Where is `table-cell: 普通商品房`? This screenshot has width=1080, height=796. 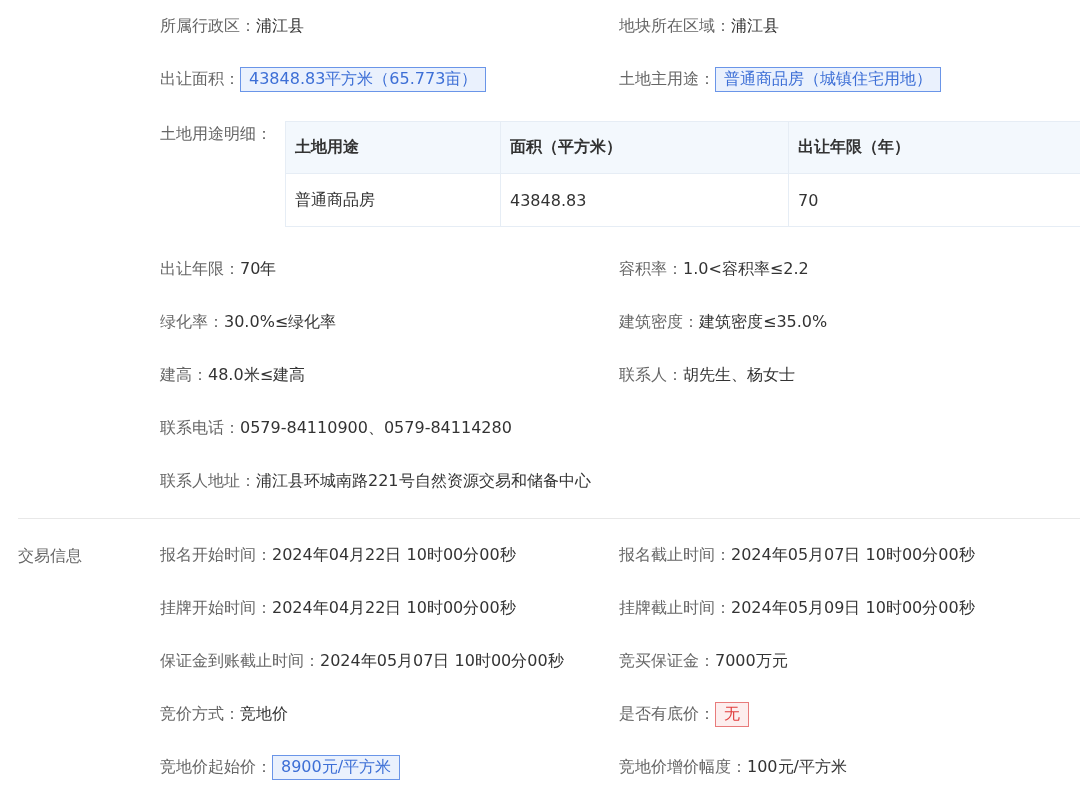
table-cell: 普通商品房 is located at coordinates (393, 200).